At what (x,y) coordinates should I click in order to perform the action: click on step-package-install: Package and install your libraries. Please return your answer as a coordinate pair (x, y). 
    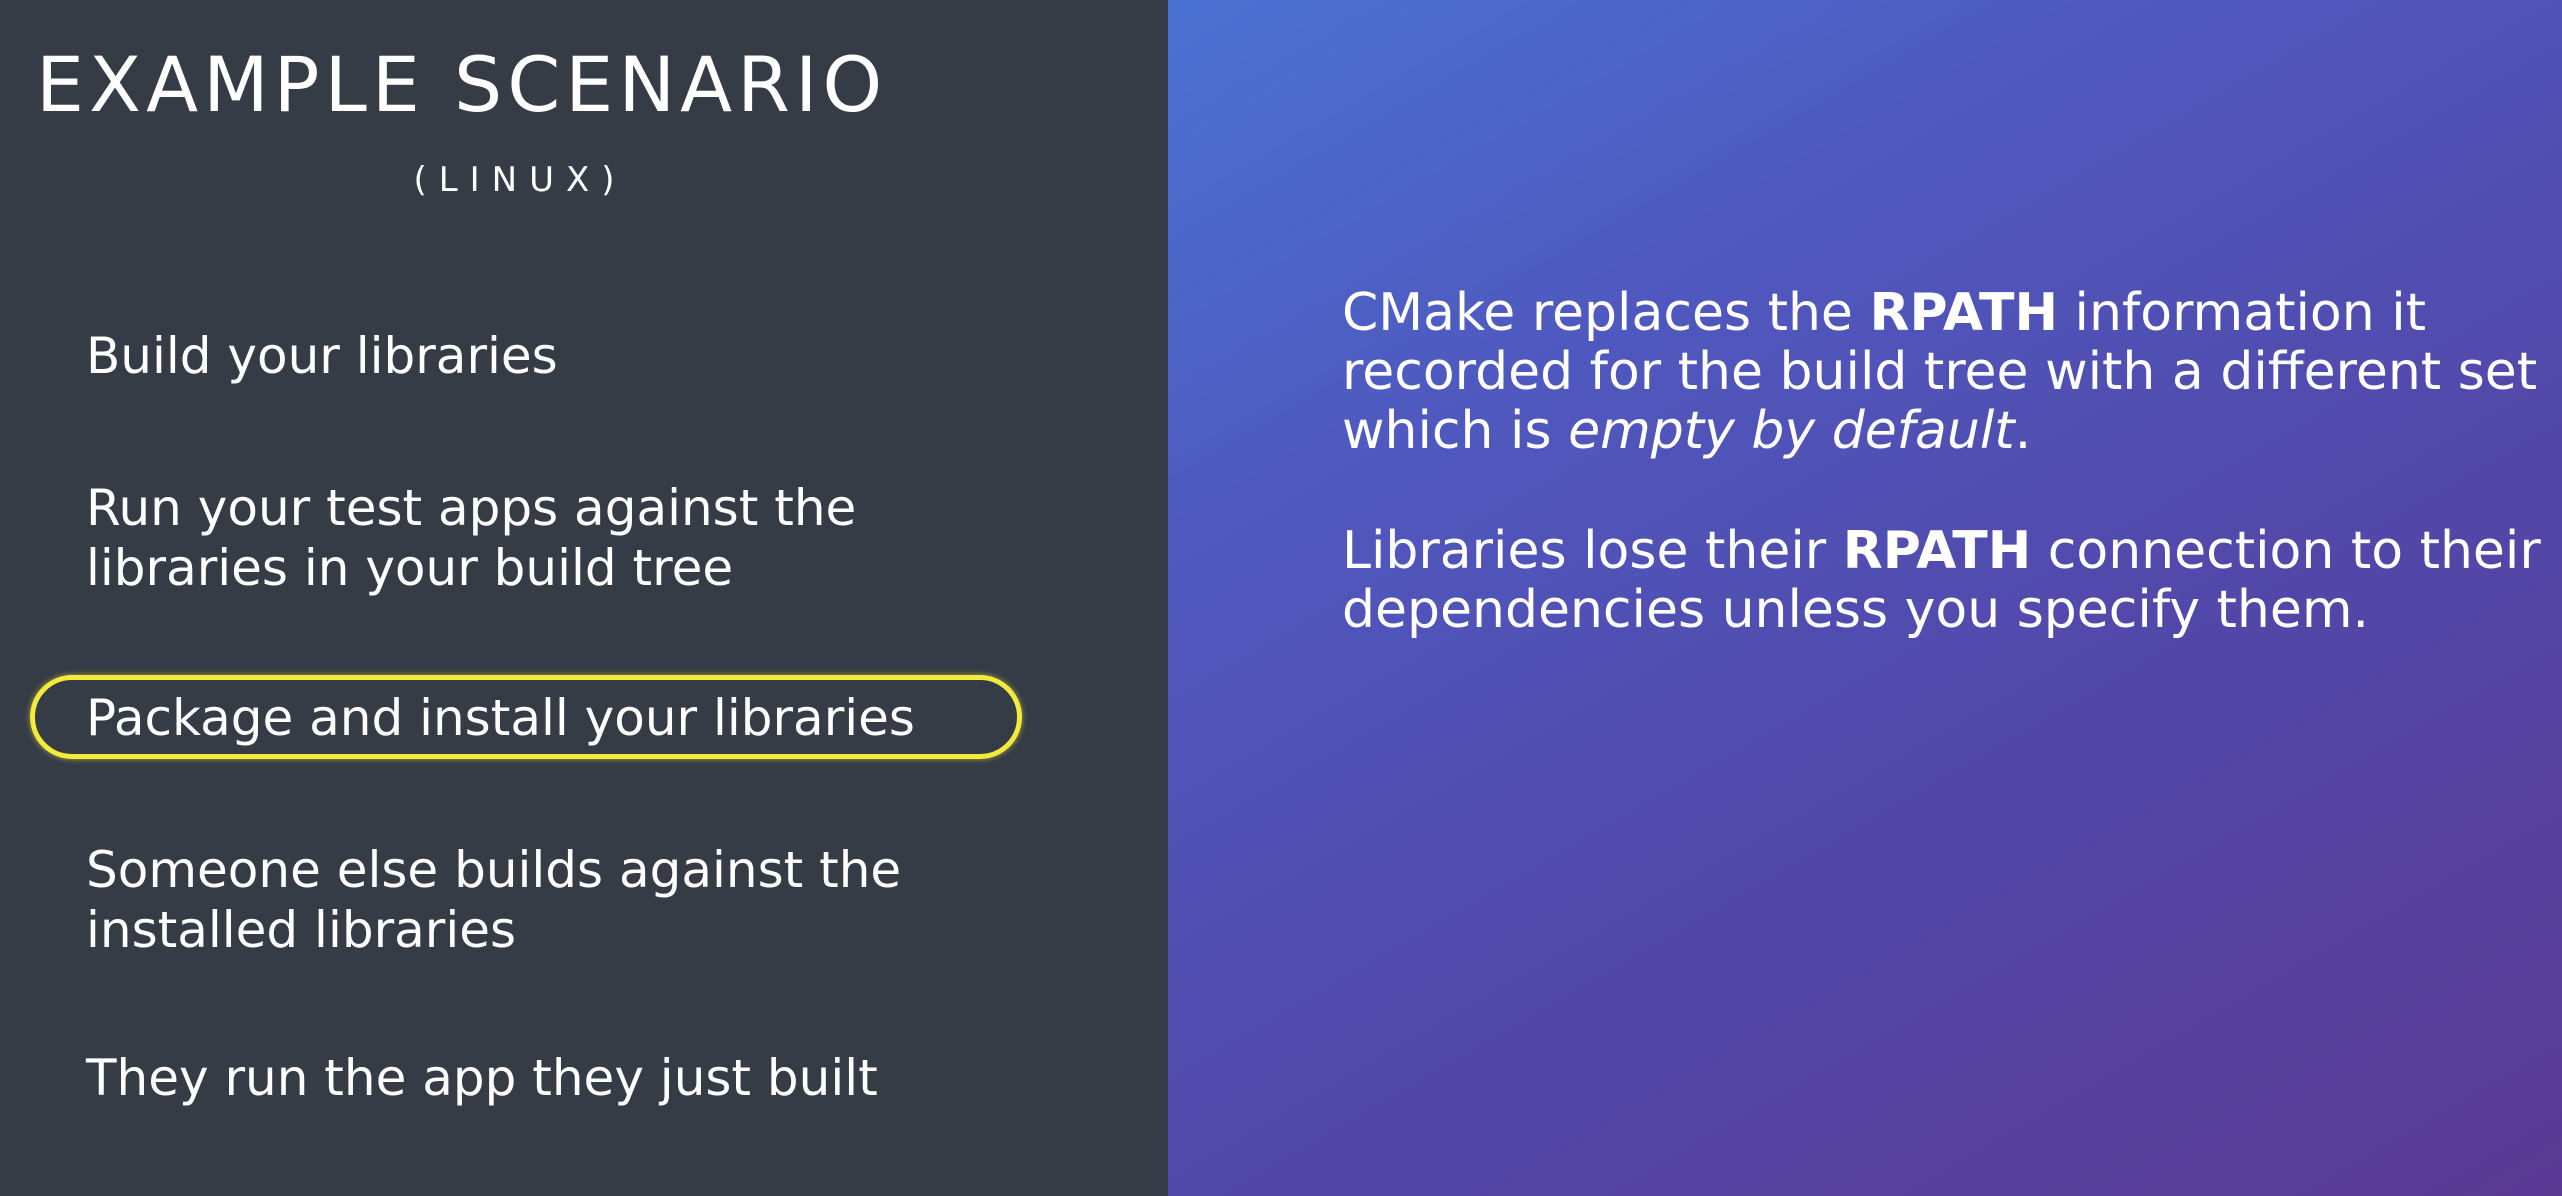
    Looking at the image, I should click on (500, 718).